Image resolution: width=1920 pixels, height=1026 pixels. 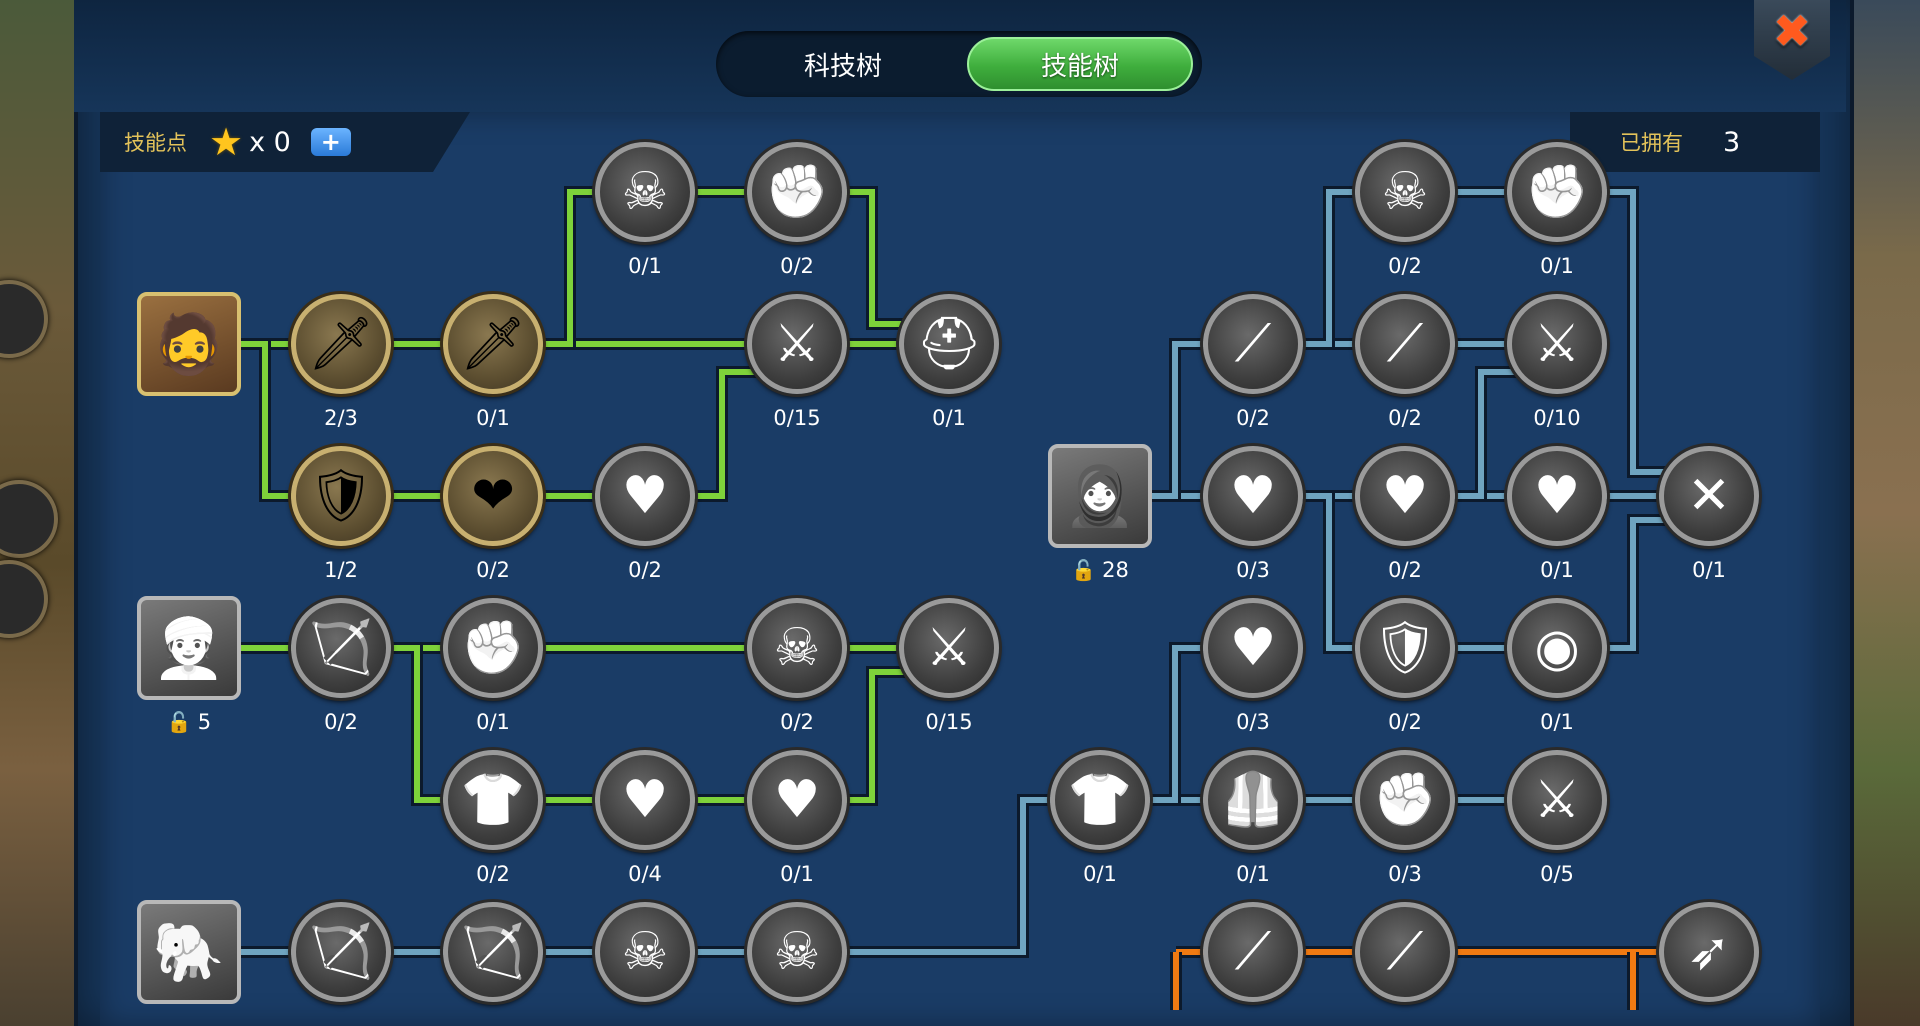 What do you see at coordinates (1557, 418) in the screenshot?
I see `skill-level-label: 0/10` at bounding box center [1557, 418].